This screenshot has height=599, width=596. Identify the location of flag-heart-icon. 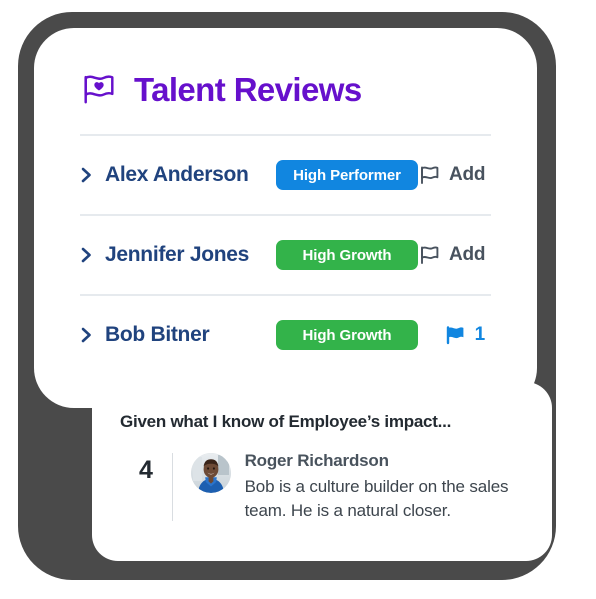
(99, 89).